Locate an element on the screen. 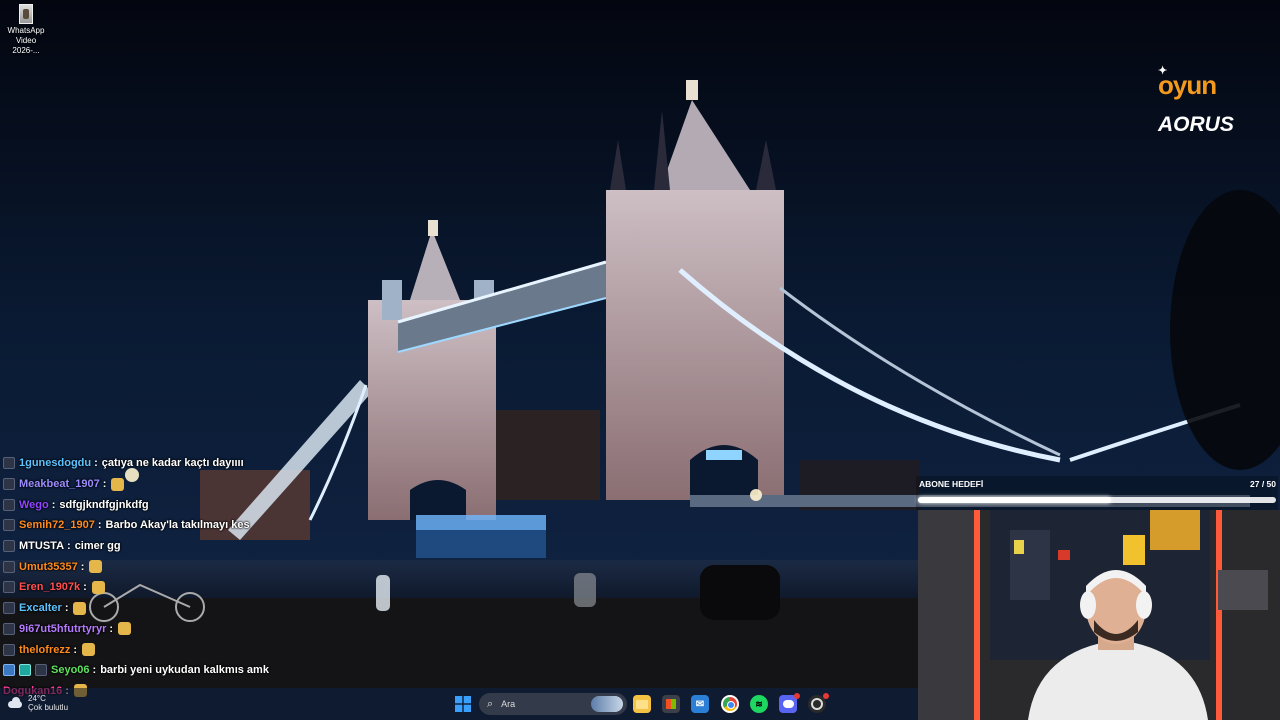  chat-text: sdfgjkndfgjnkdfg is located at coordinates (104, 504).